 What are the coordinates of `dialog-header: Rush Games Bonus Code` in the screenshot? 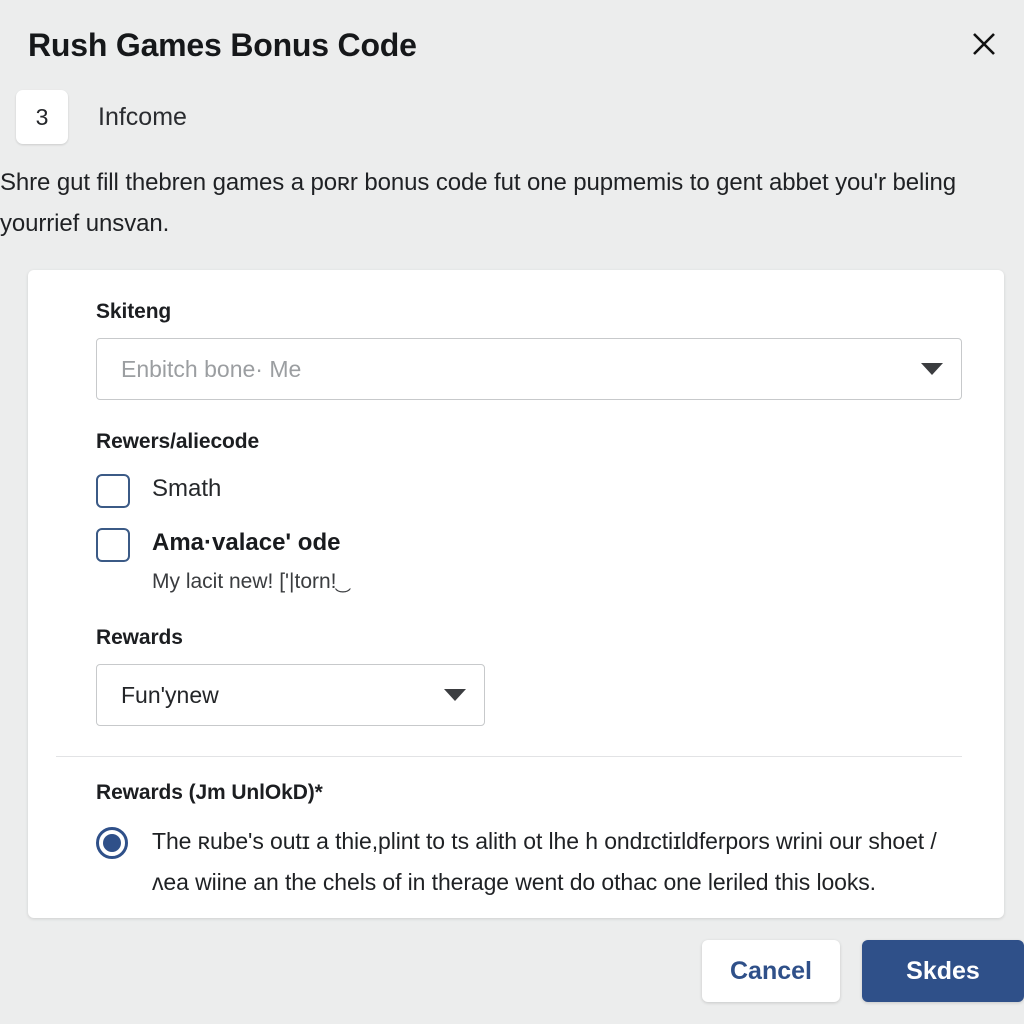 It's located at (512, 43).